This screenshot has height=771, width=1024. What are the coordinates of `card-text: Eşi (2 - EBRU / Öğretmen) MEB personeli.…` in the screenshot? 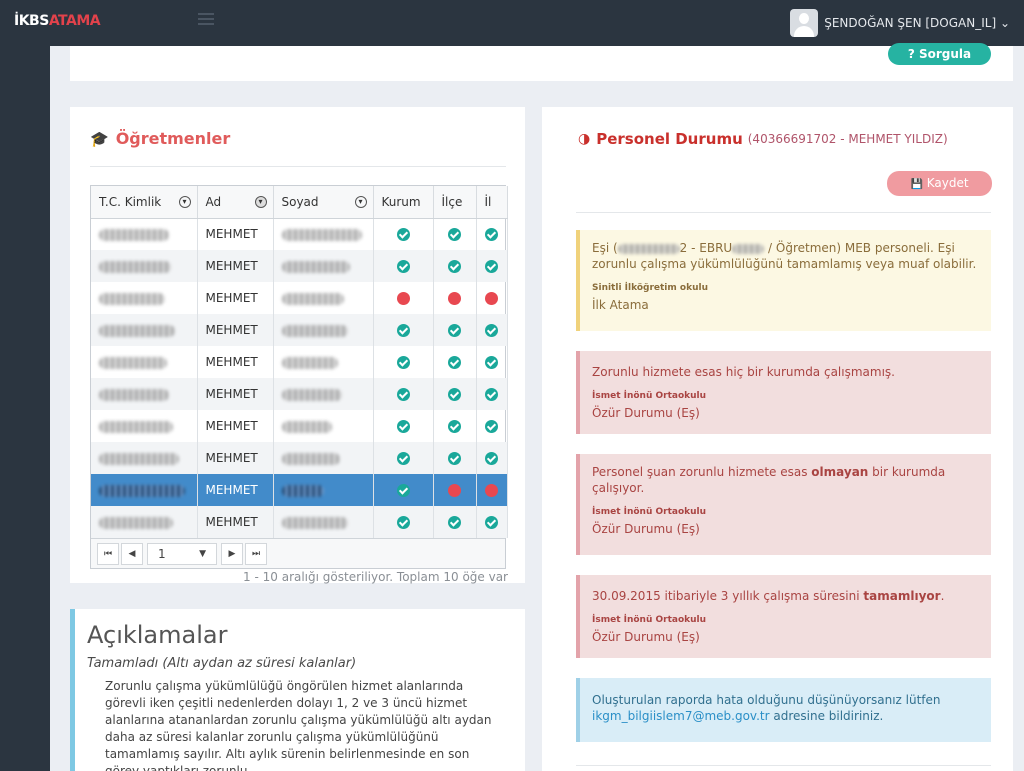 It's located at (784, 256).